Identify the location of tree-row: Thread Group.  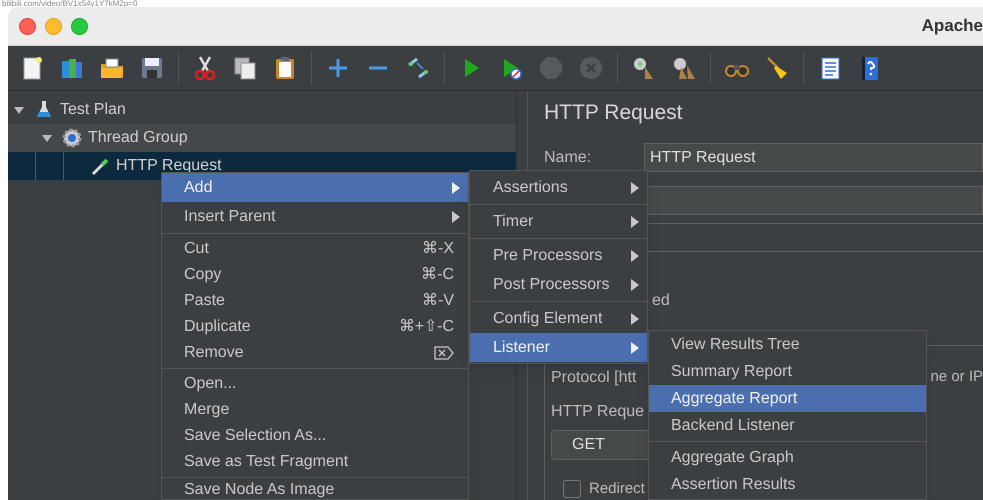
(262, 138).